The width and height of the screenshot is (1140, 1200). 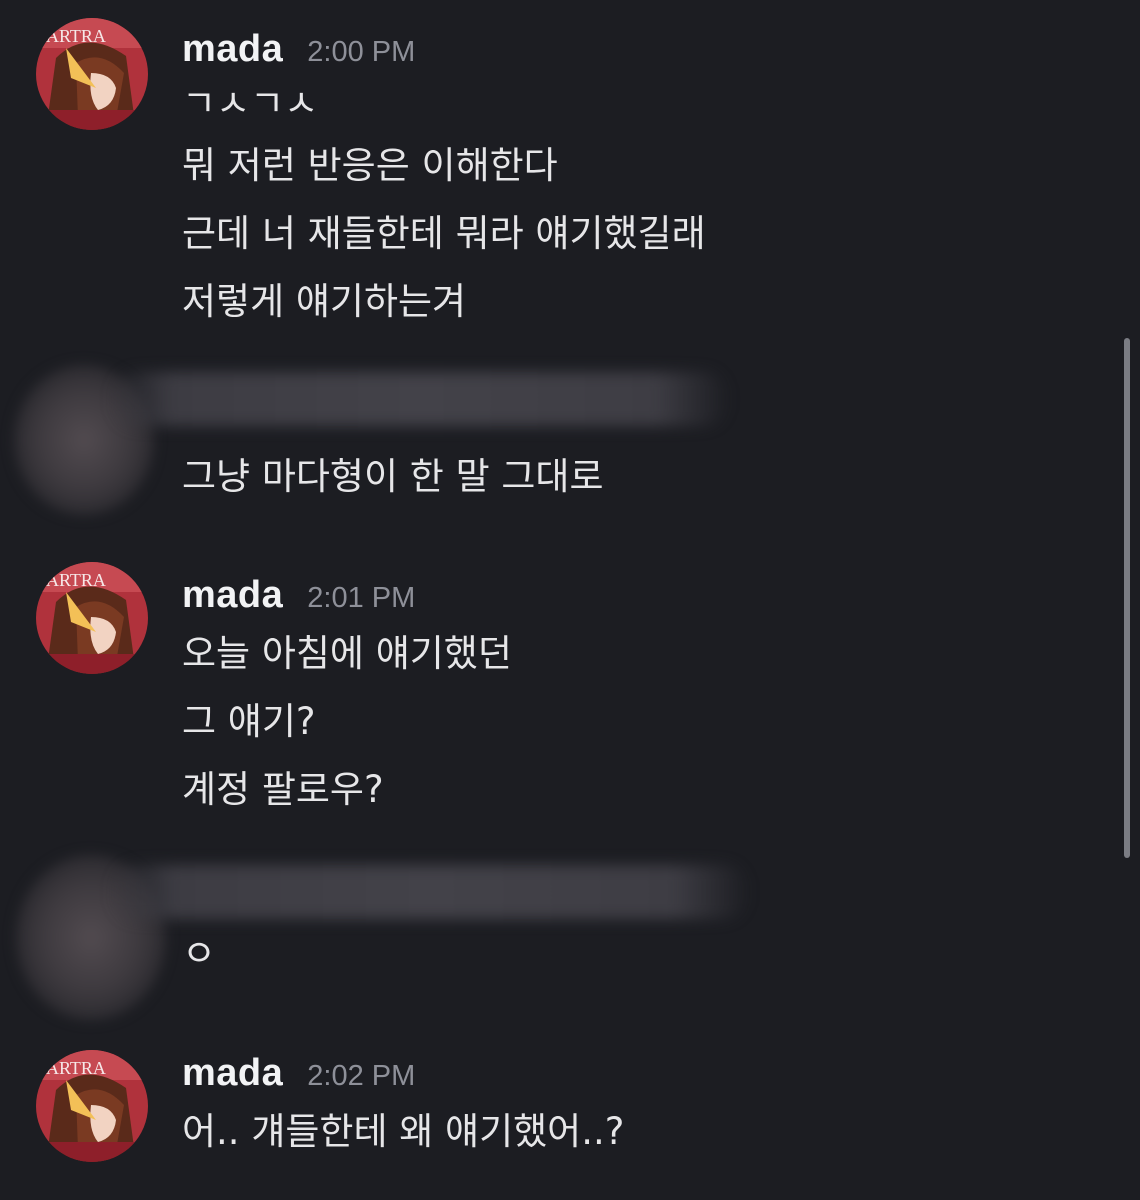 I want to click on message-text: 그 얘기?, so click(x=249, y=721).